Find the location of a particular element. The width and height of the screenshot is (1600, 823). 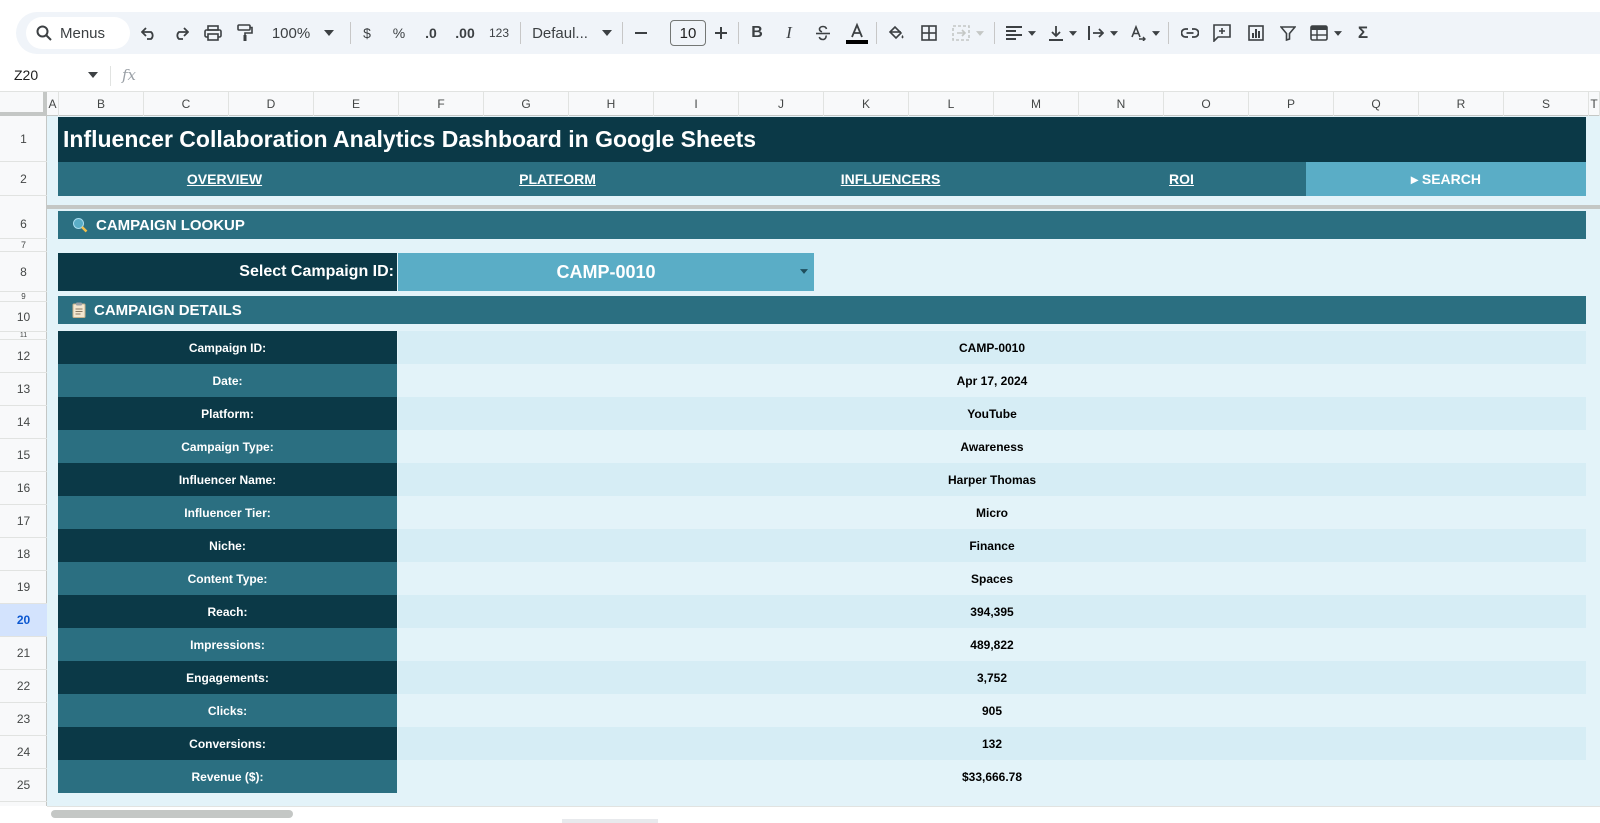

row-header-active: 20 is located at coordinates (23, 620).